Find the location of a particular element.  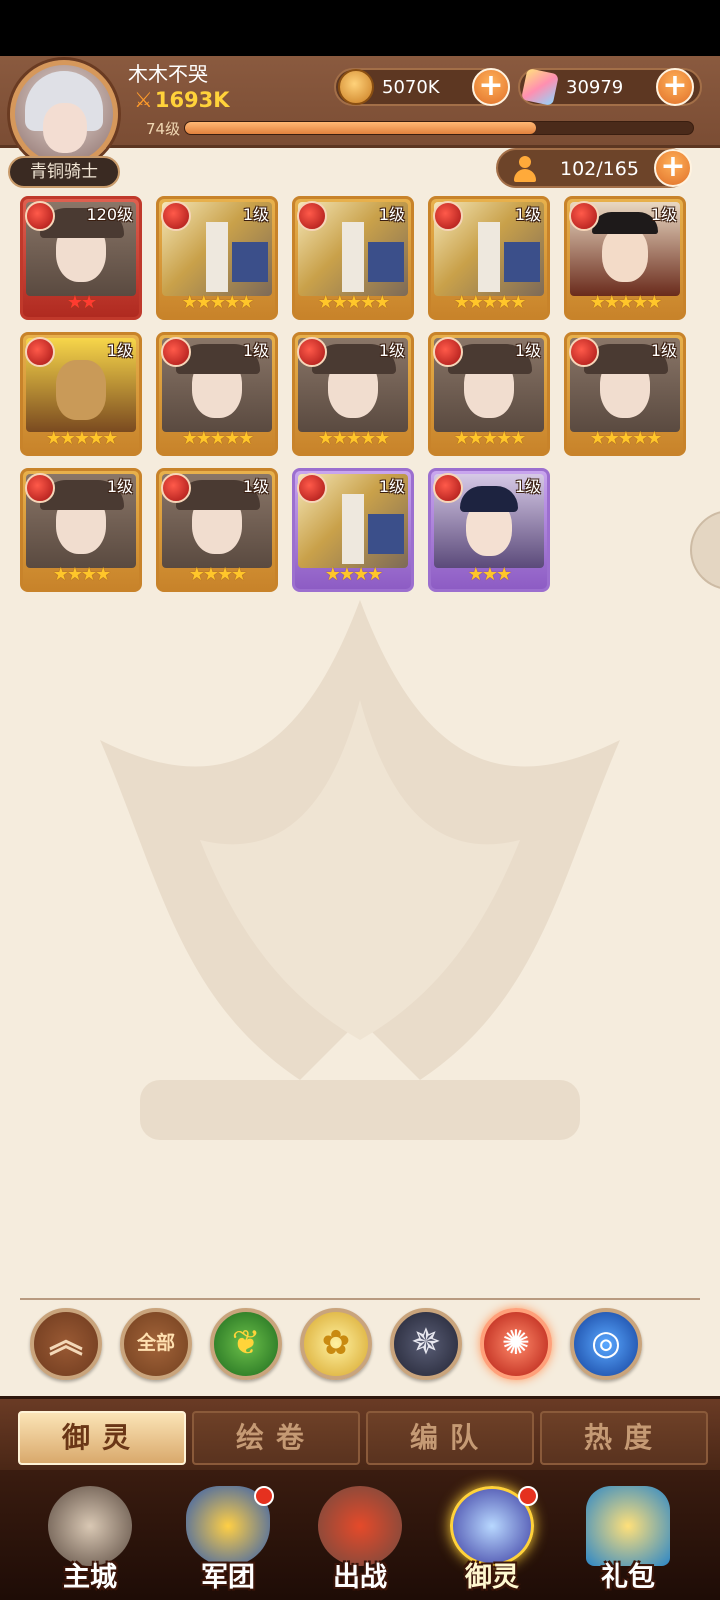

nav-legion: 军团 is located at coordinates (228, 1537).